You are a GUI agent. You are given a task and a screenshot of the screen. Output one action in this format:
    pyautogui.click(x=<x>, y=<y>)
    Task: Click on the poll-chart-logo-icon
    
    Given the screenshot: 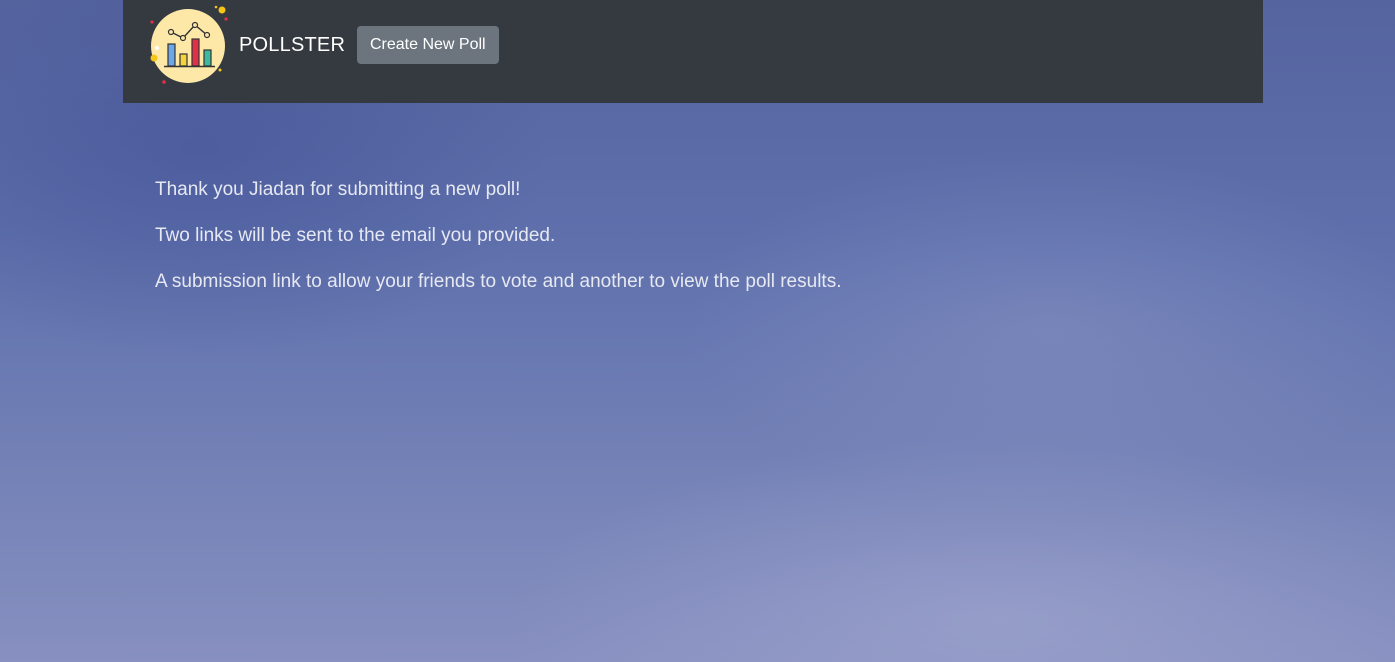 What is the action you would take?
    pyautogui.click(x=189, y=44)
    